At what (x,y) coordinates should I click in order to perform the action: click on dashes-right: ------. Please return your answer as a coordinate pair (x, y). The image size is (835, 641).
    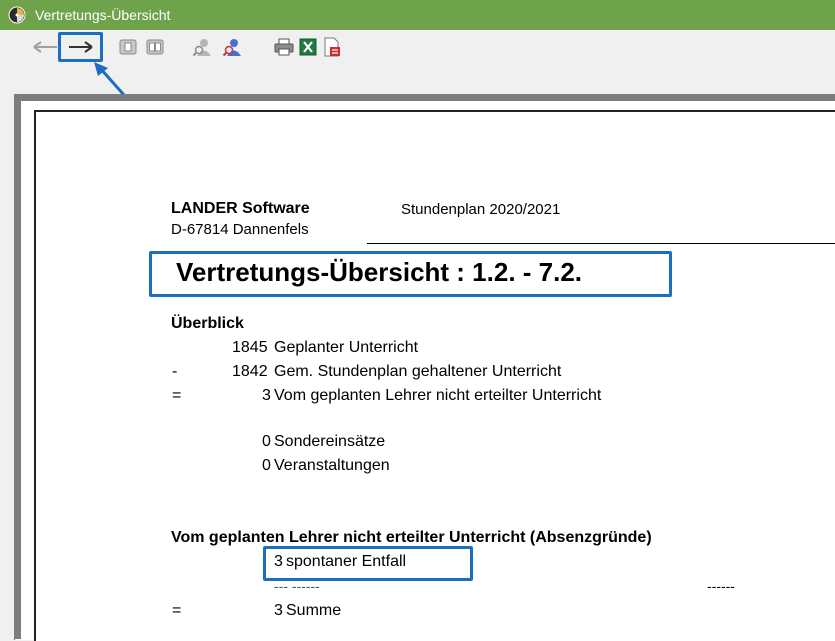
    Looking at the image, I should click on (721, 586).